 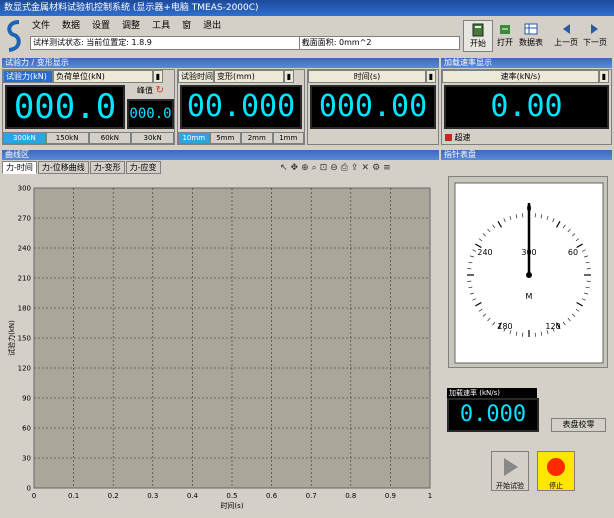 I want to click on dial-label-60: 60, so click(x=573, y=252).